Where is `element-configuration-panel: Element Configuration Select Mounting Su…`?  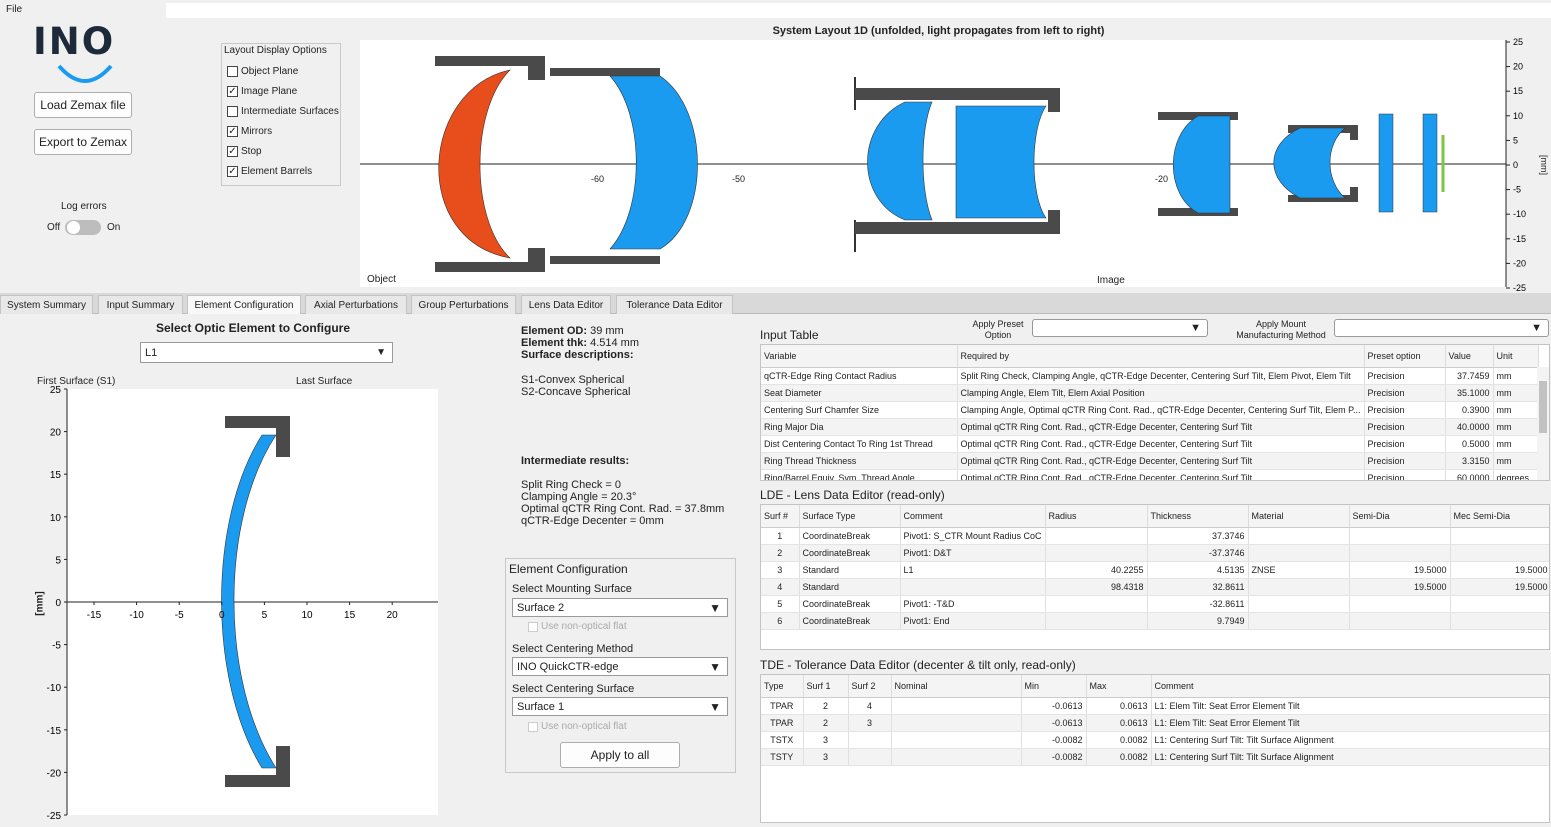
element-configuration-panel: Element Configuration Select Mounting Su… is located at coordinates (620, 665).